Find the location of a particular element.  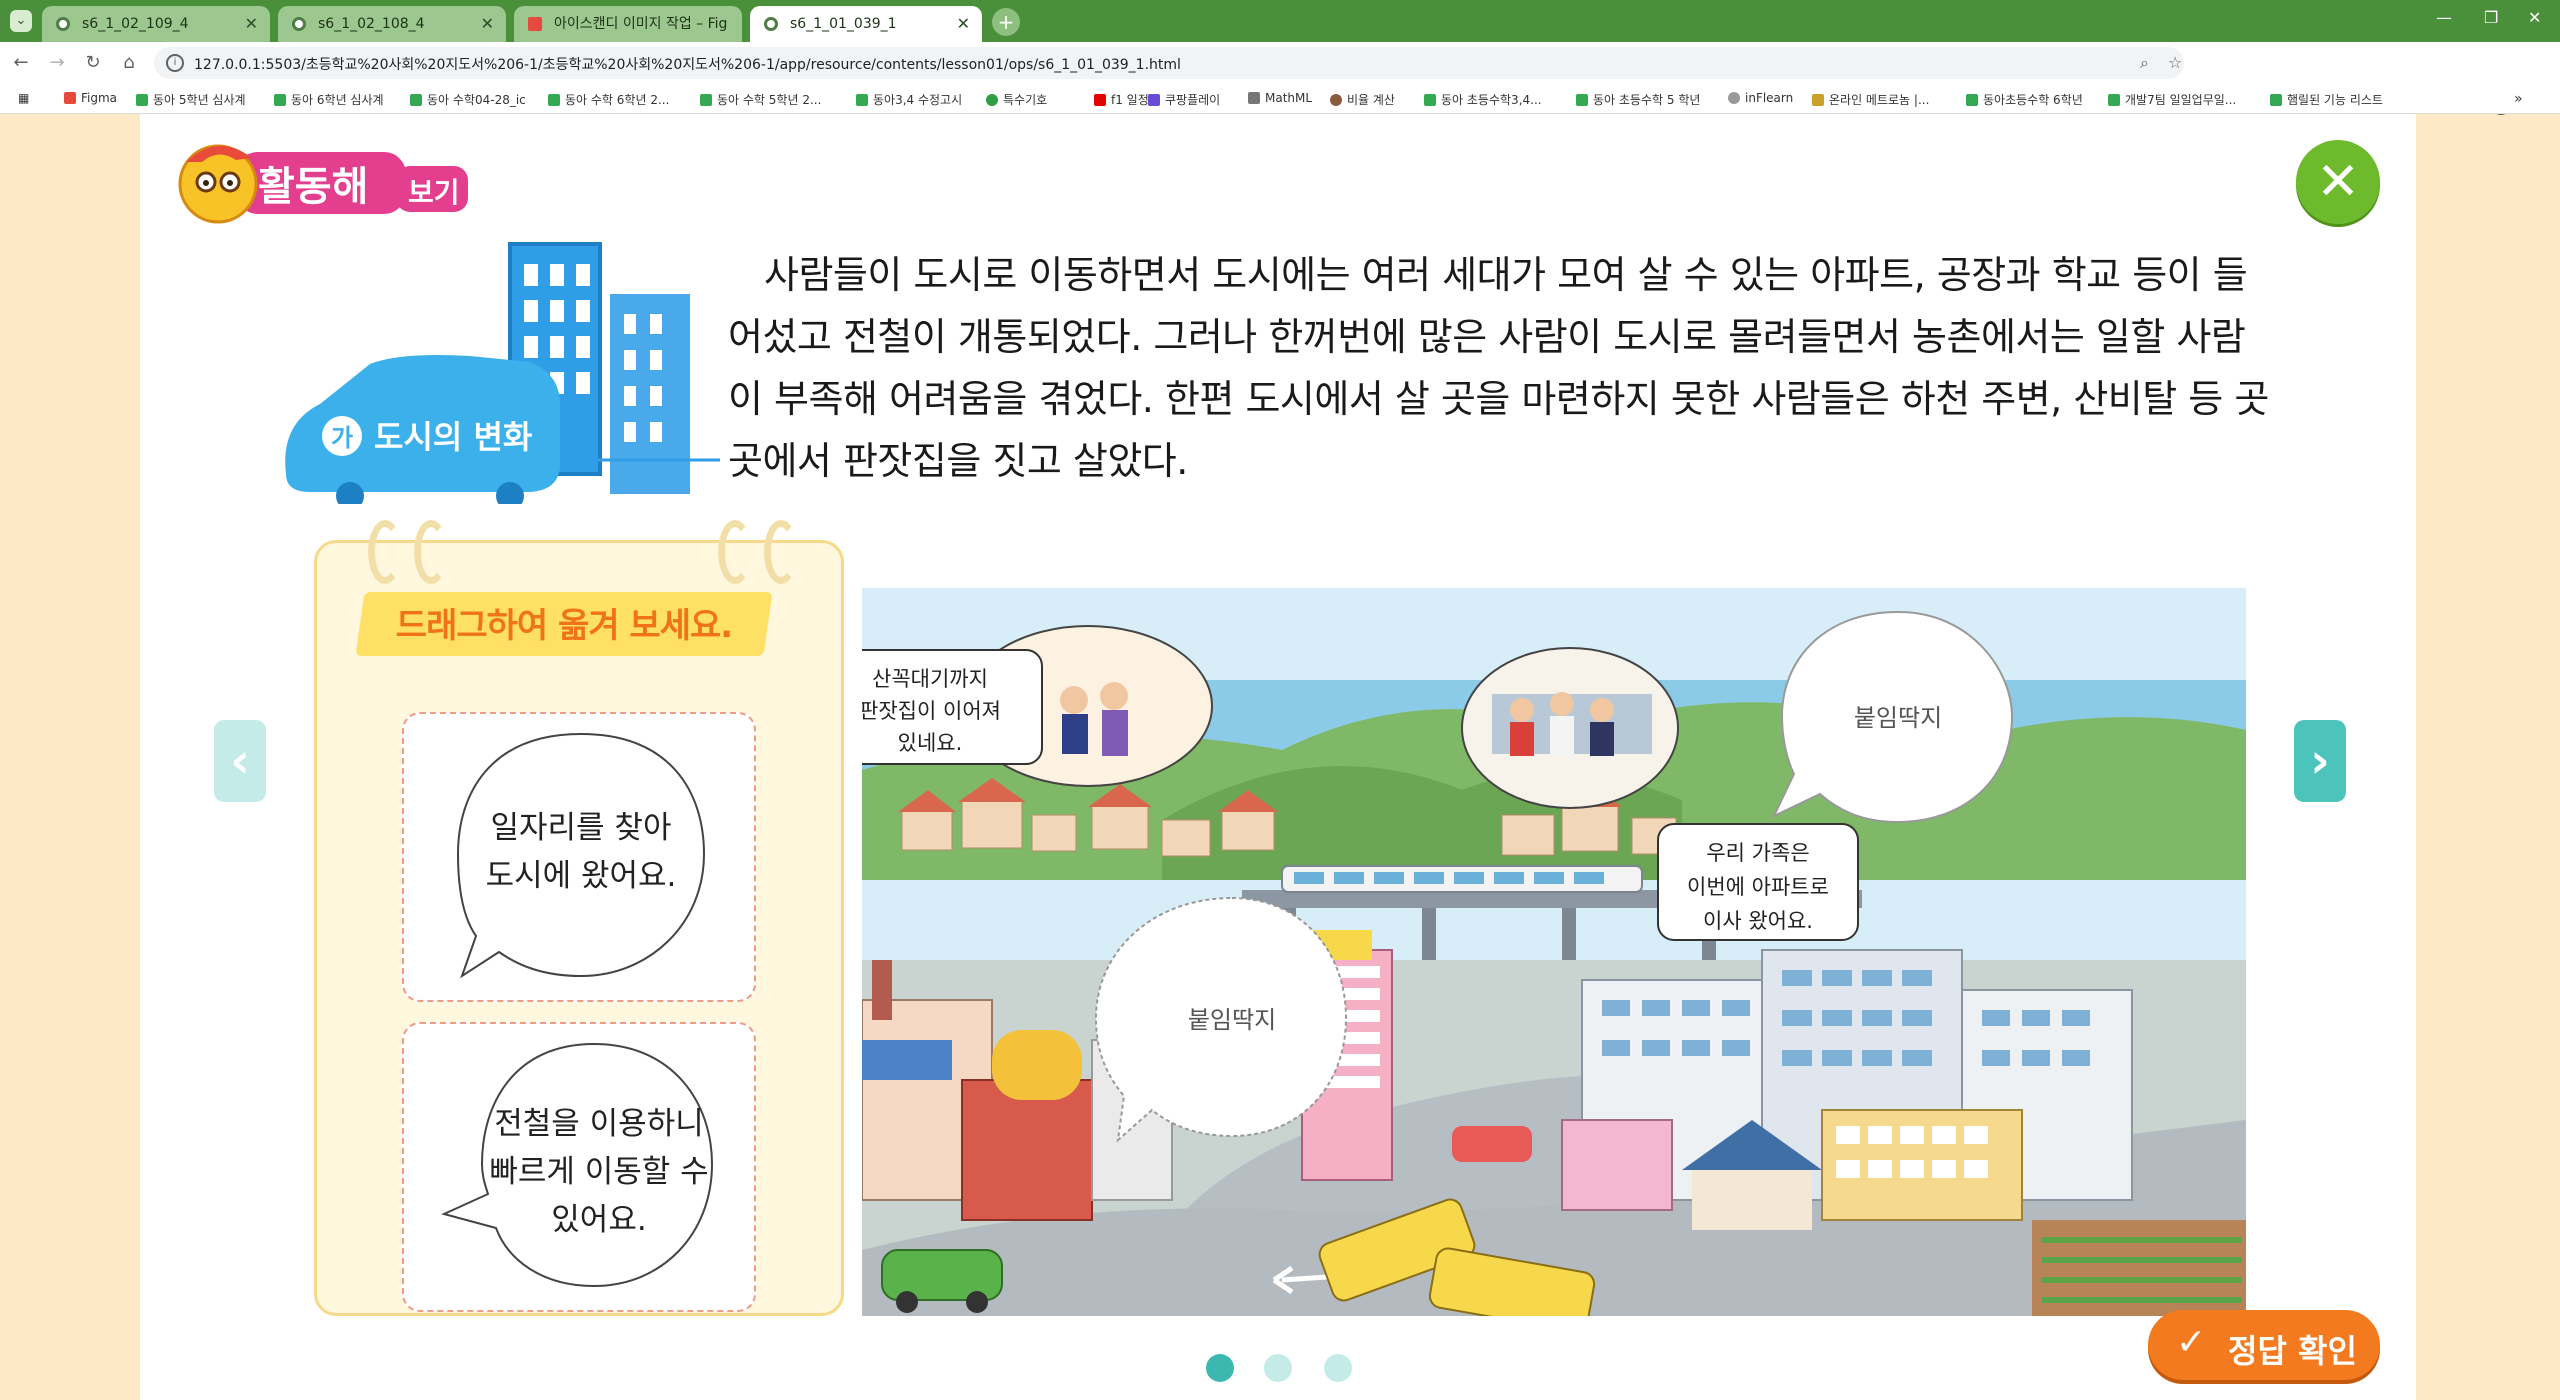

tab-search-icon: ⌄ is located at coordinates (21, 21).